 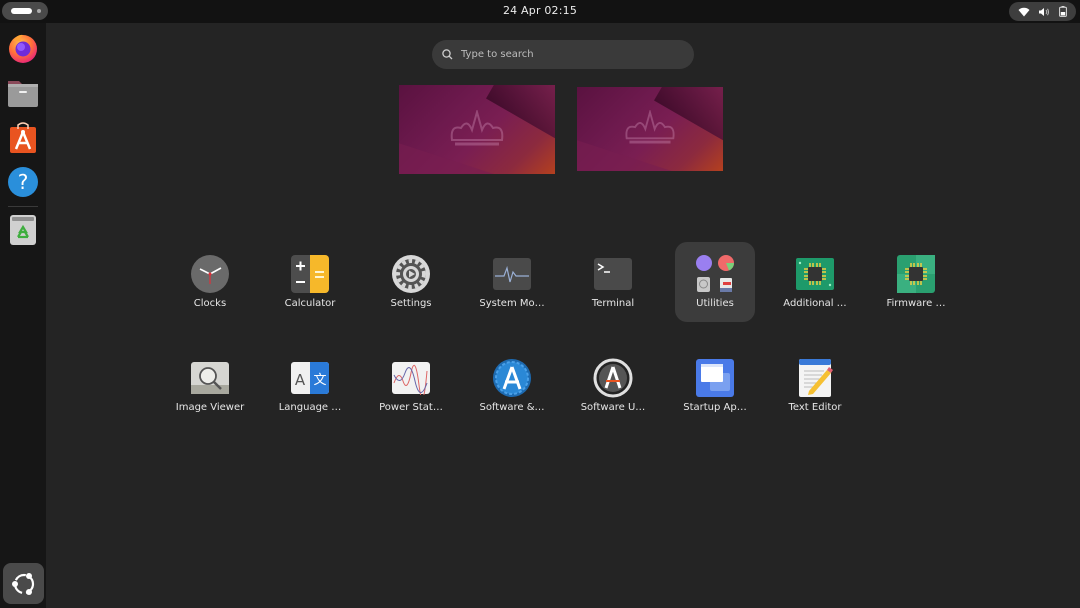 What do you see at coordinates (613, 378) in the screenshot?
I see `software-updater-icon` at bounding box center [613, 378].